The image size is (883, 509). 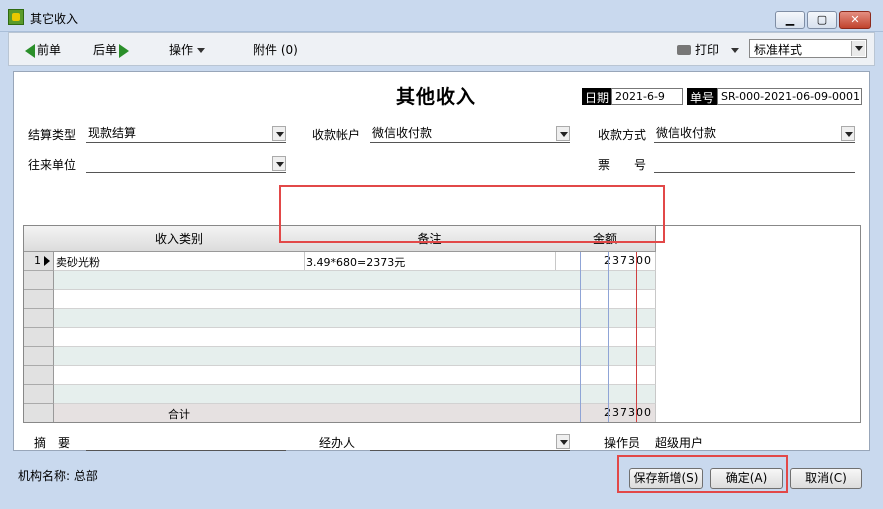 What do you see at coordinates (628, 412) in the screenshot?
I see `total-amount: 237300` at bounding box center [628, 412].